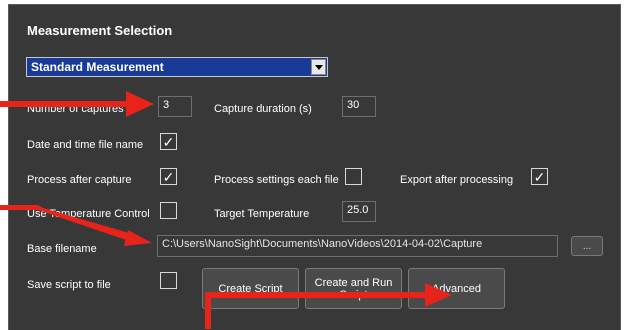  Describe the element at coordinates (262, 214) in the screenshot. I see `target-temperature-label: Target Temperature` at that location.